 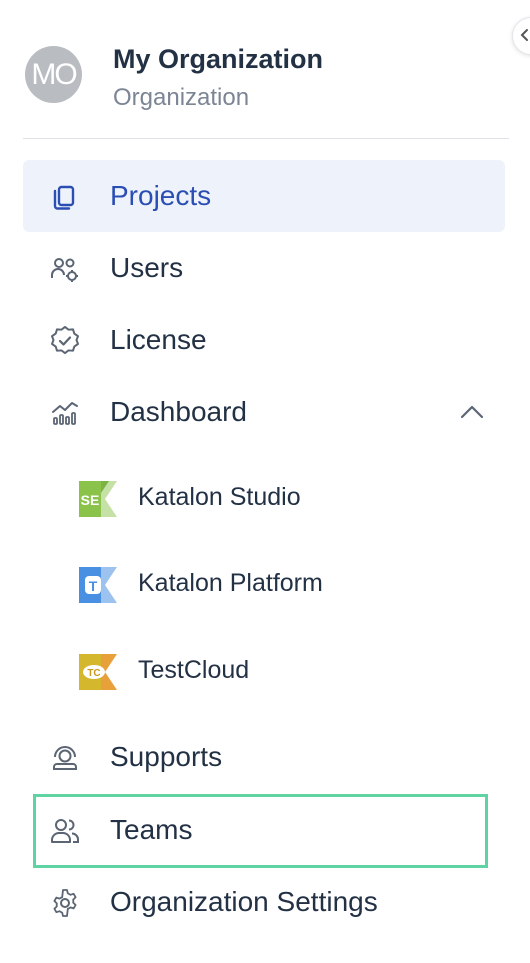 I want to click on svg-text: T, so click(x=93, y=586).